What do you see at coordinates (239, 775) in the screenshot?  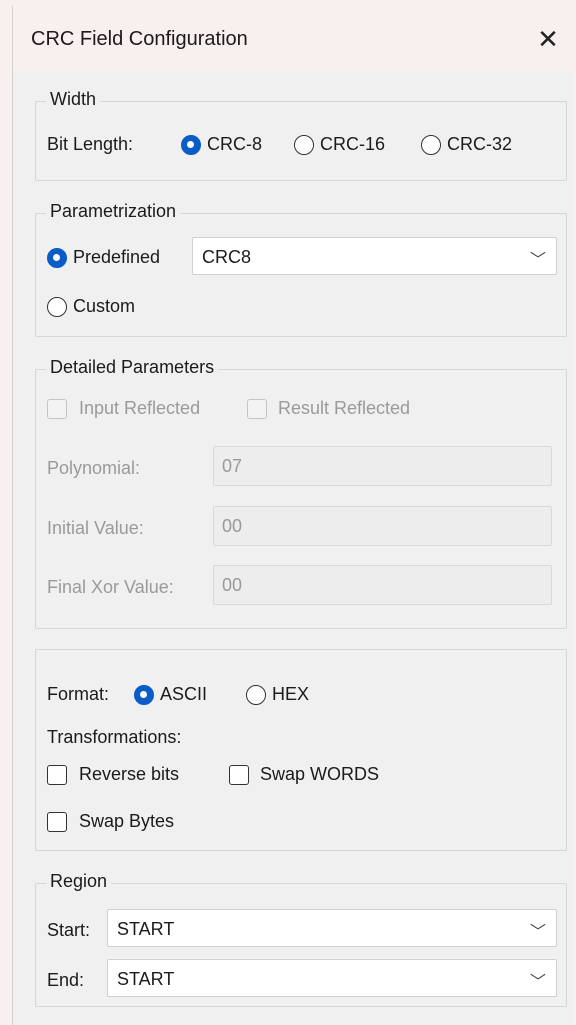 I see `swap-words-checkbox` at bounding box center [239, 775].